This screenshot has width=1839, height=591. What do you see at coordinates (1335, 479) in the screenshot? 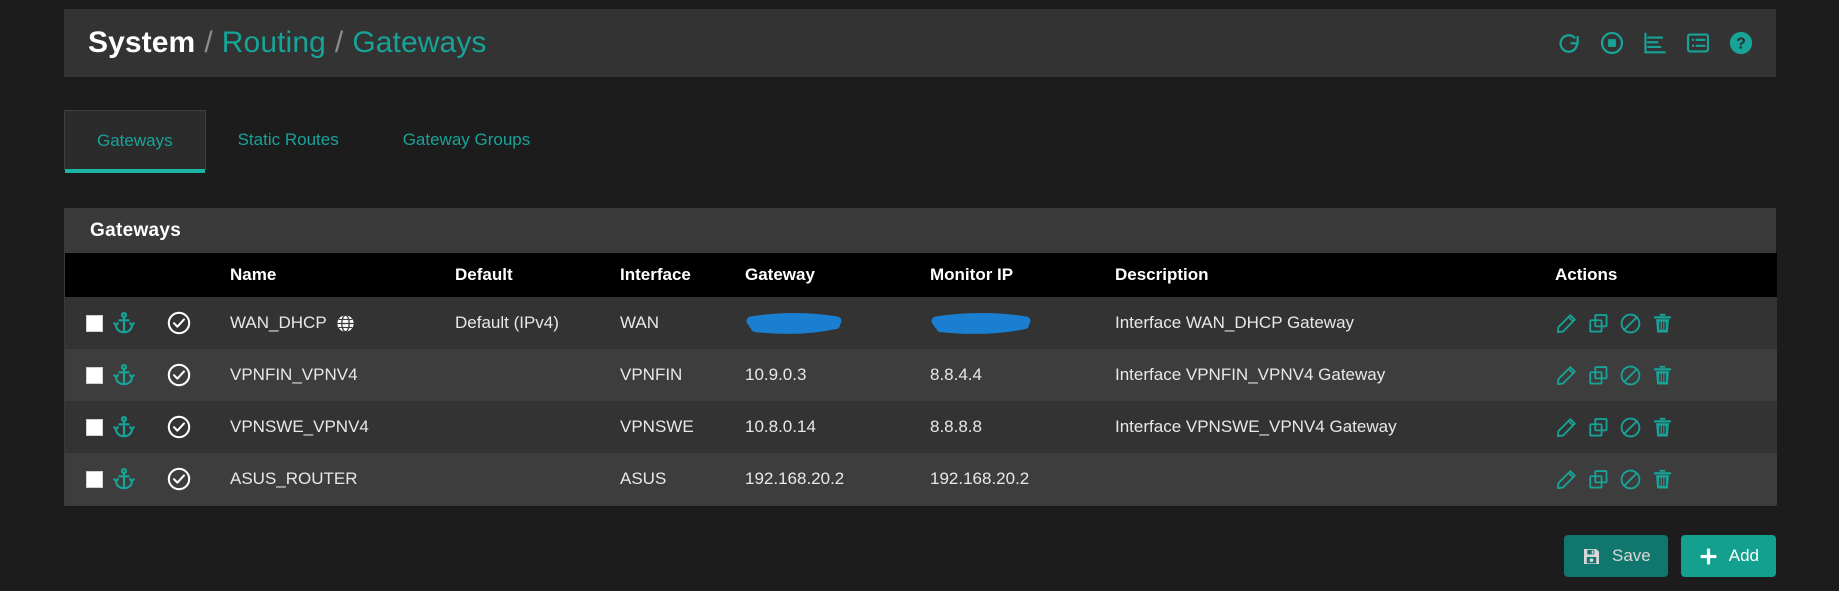
I see `cell-description` at bounding box center [1335, 479].